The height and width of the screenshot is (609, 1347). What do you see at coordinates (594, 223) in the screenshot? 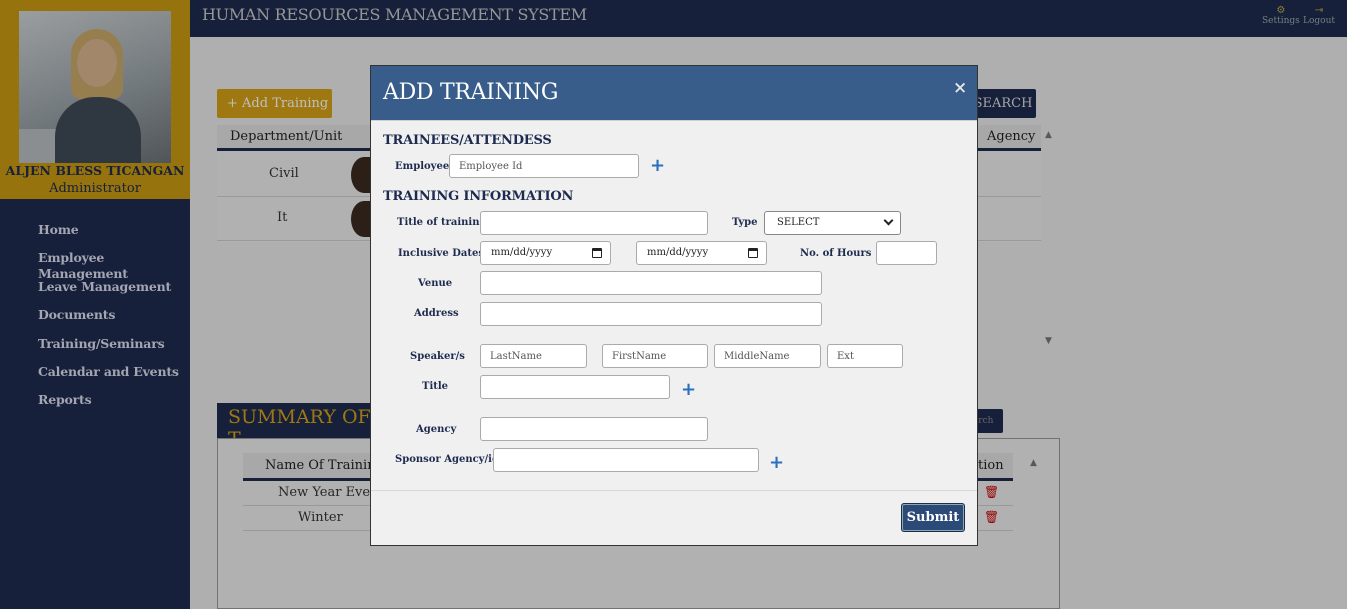
I see `title-of-training-input` at bounding box center [594, 223].